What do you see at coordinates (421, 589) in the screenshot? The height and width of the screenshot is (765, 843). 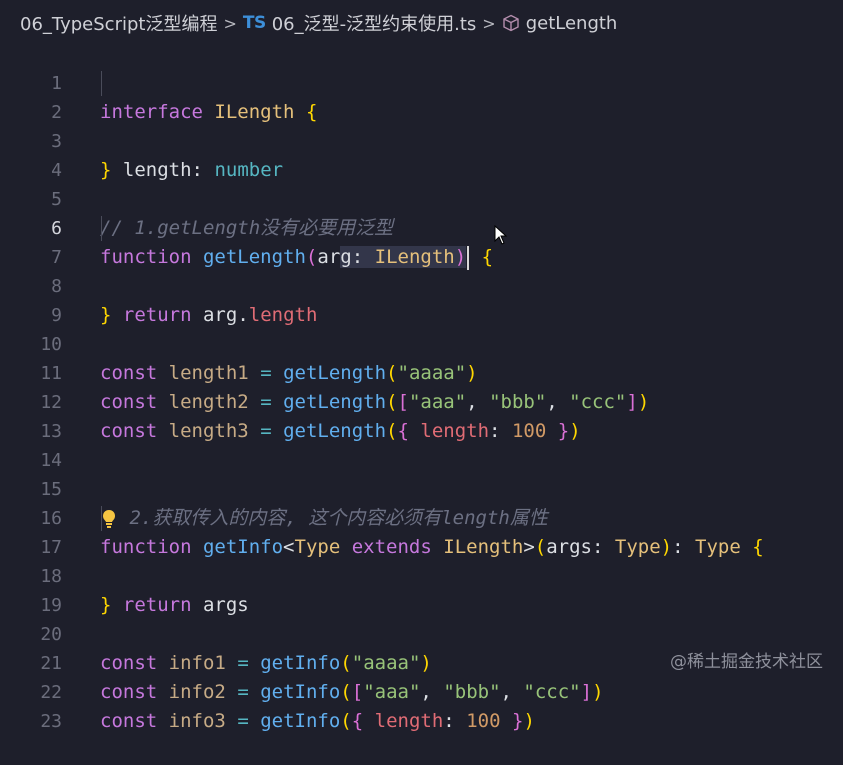 I see `code-line: 19` at bounding box center [421, 589].